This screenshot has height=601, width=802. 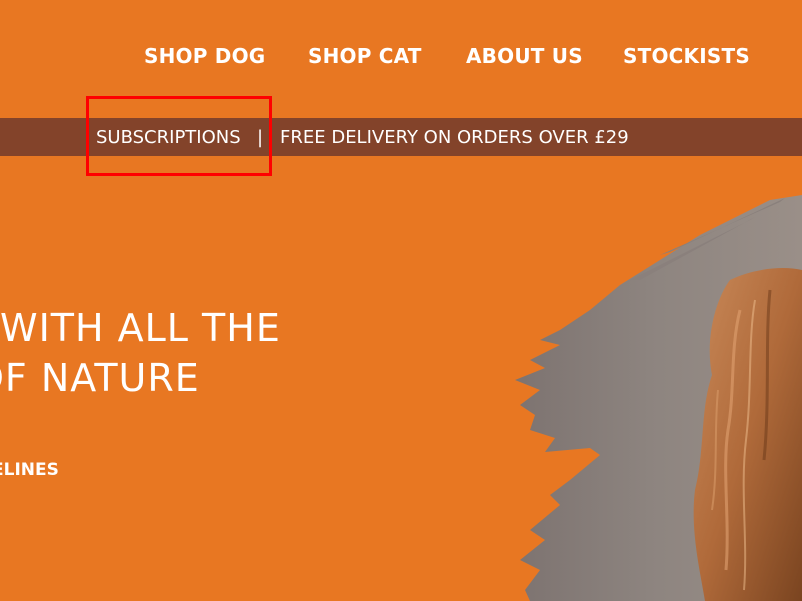 I want to click on hero-heading-line-2: OF NATURE, so click(x=100, y=378).